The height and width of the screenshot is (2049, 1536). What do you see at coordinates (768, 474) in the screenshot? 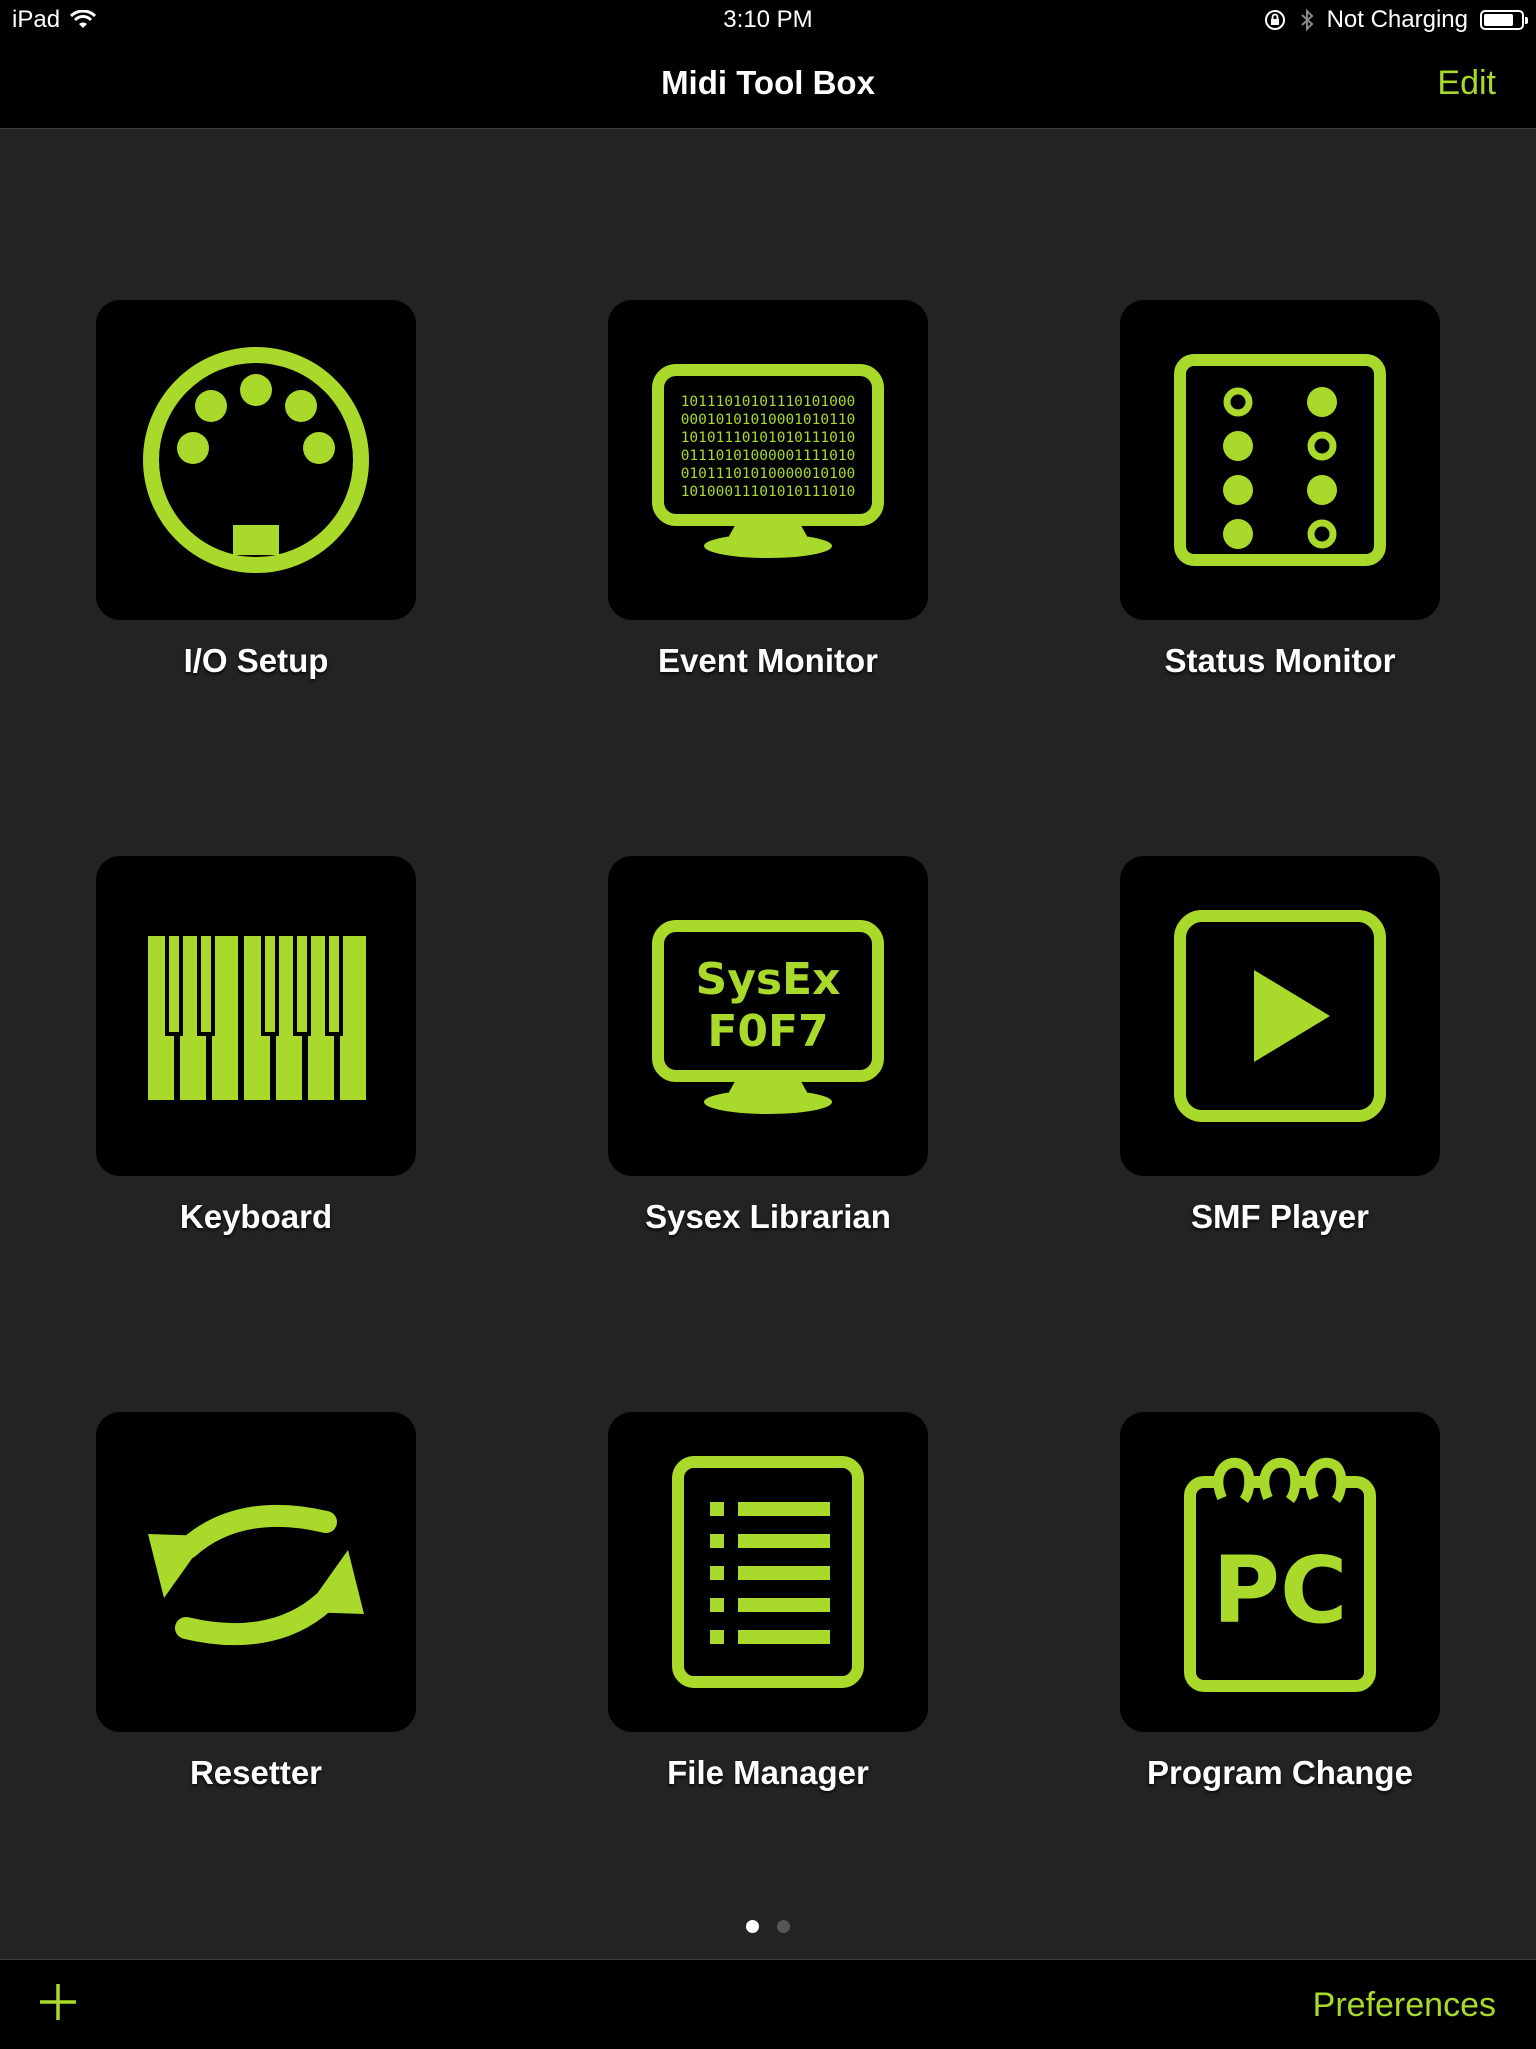
I see `binary-line: 01011101010000010100` at bounding box center [768, 474].